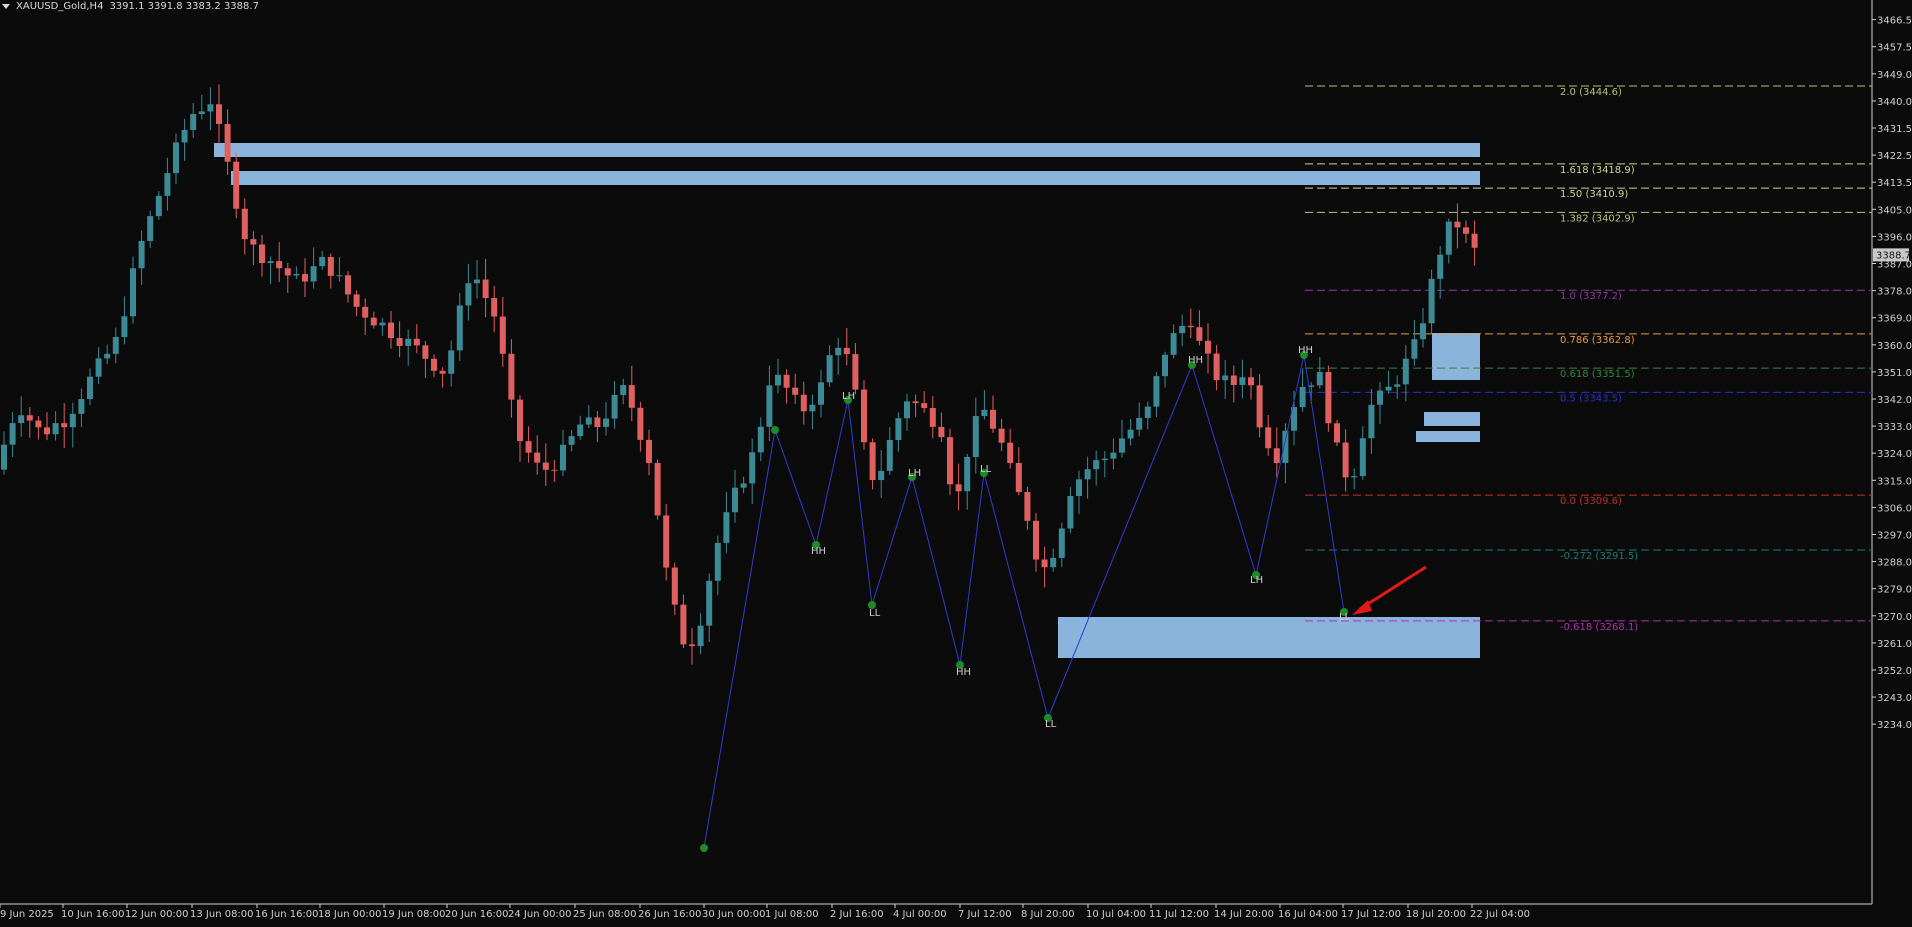  I want to click on price-tick-label: 3288.0, so click(1894, 563).